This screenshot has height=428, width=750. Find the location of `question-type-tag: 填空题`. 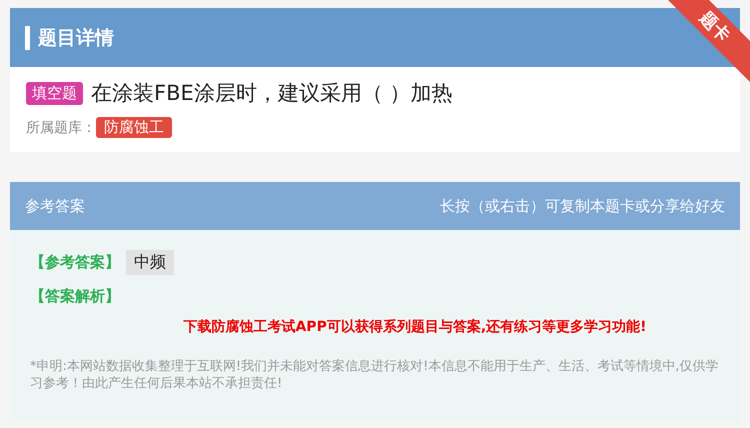

question-type-tag: 填空题 is located at coordinates (54, 93).